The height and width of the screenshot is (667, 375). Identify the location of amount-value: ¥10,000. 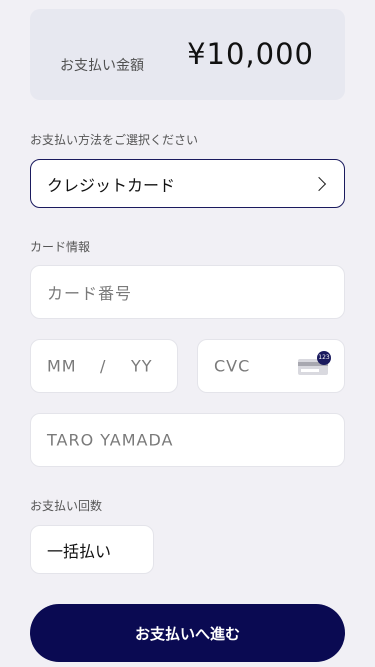
(250, 54).